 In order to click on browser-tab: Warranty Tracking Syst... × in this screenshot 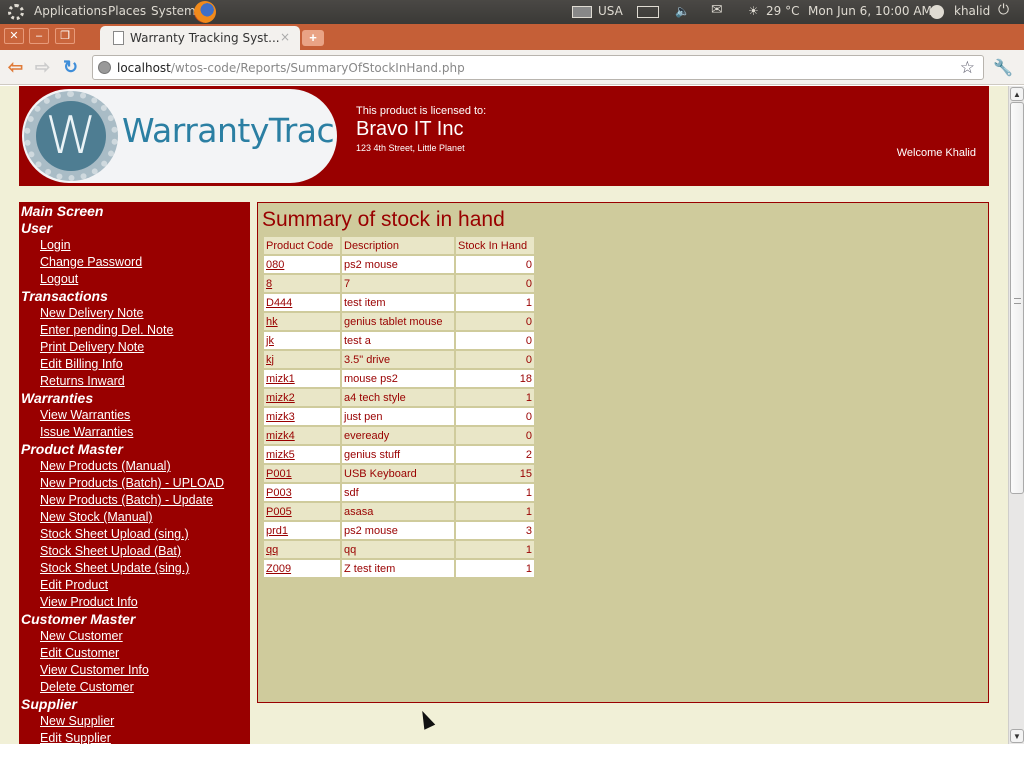, I will do `click(200, 38)`.